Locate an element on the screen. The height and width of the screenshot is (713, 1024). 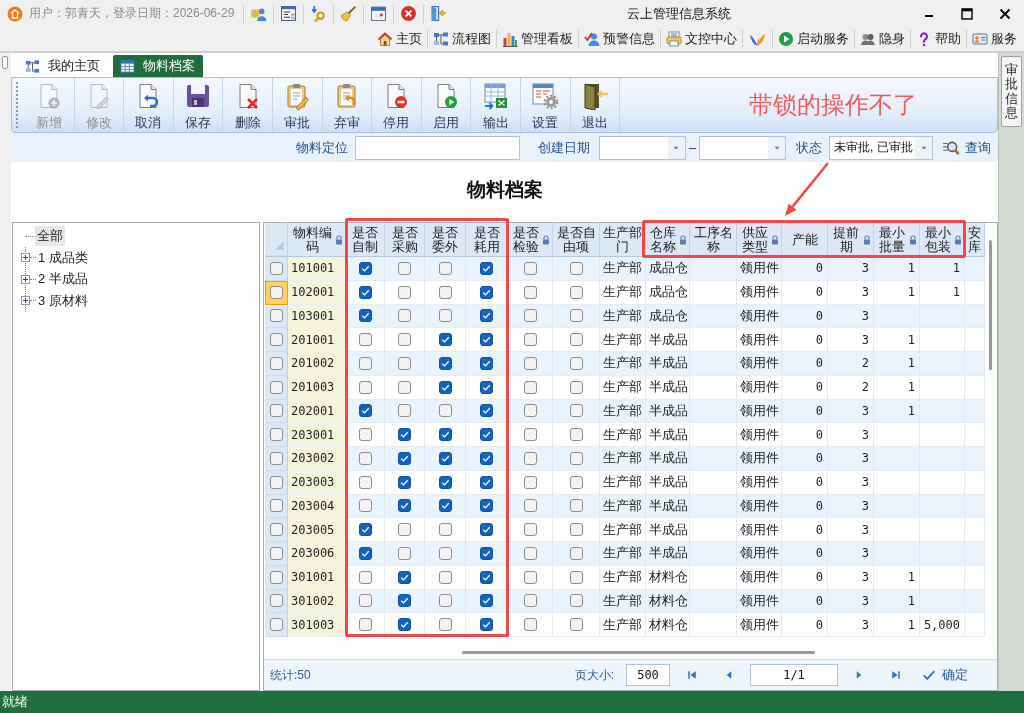
key-icon is located at coordinates (319, 13).